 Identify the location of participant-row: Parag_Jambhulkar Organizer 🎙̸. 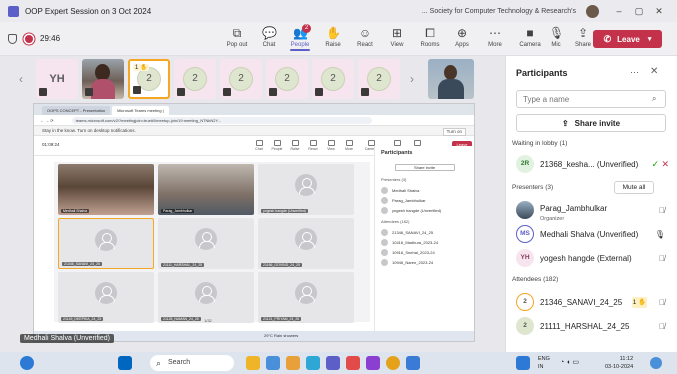
(593, 211).